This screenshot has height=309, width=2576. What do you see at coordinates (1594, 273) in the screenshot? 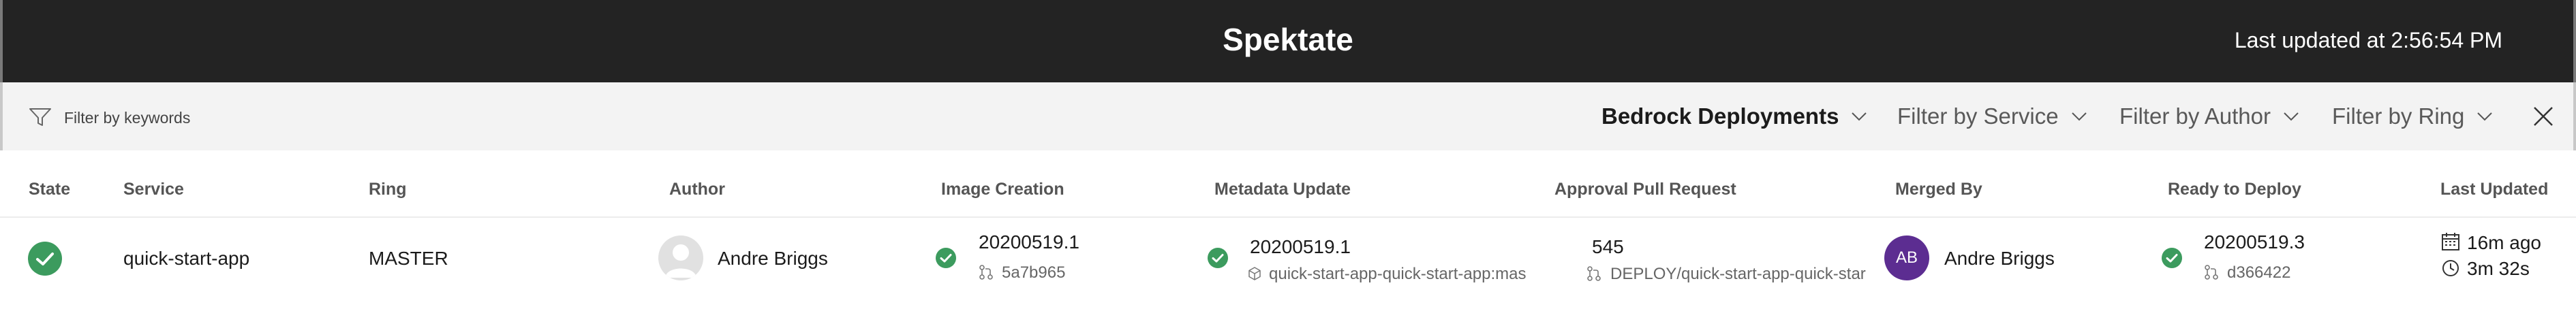
I see `pull-request-icon` at bounding box center [1594, 273].